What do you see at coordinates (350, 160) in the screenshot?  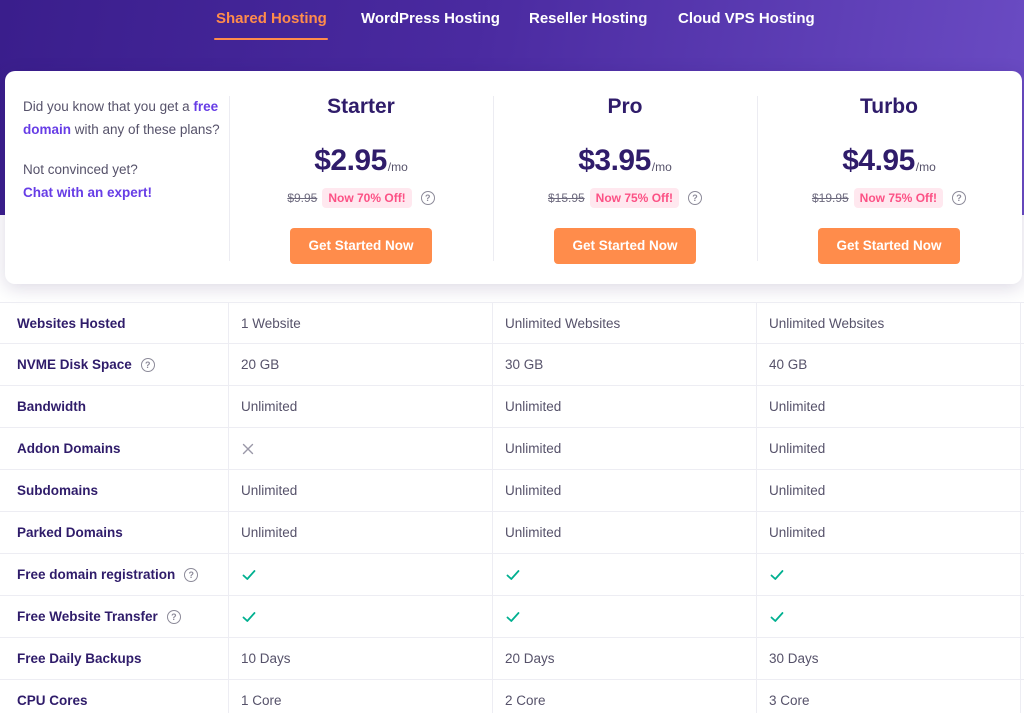 I see `plan-price: $2.95` at bounding box center [350, 160].